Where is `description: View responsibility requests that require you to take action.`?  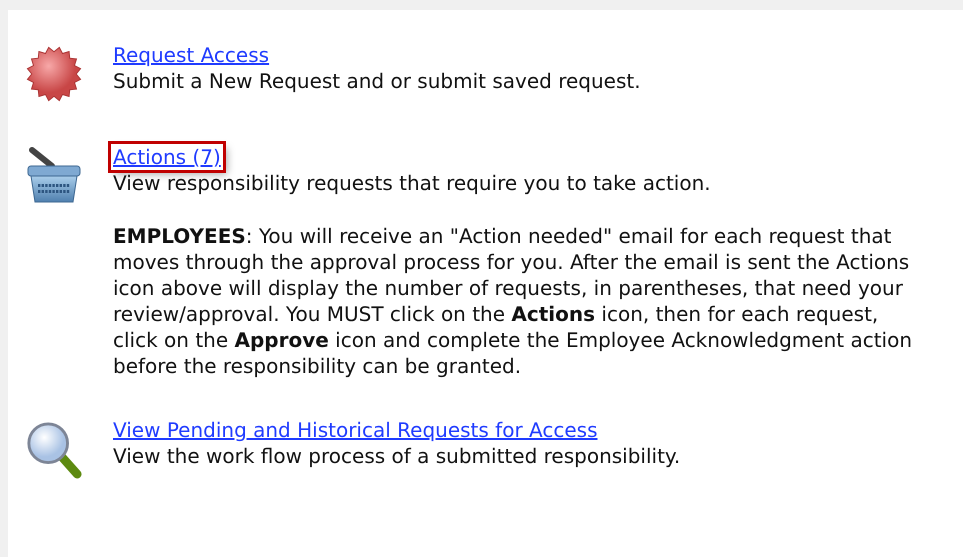
description: View responsibility requests that require you to take action. is located at coordinates (412, 183).